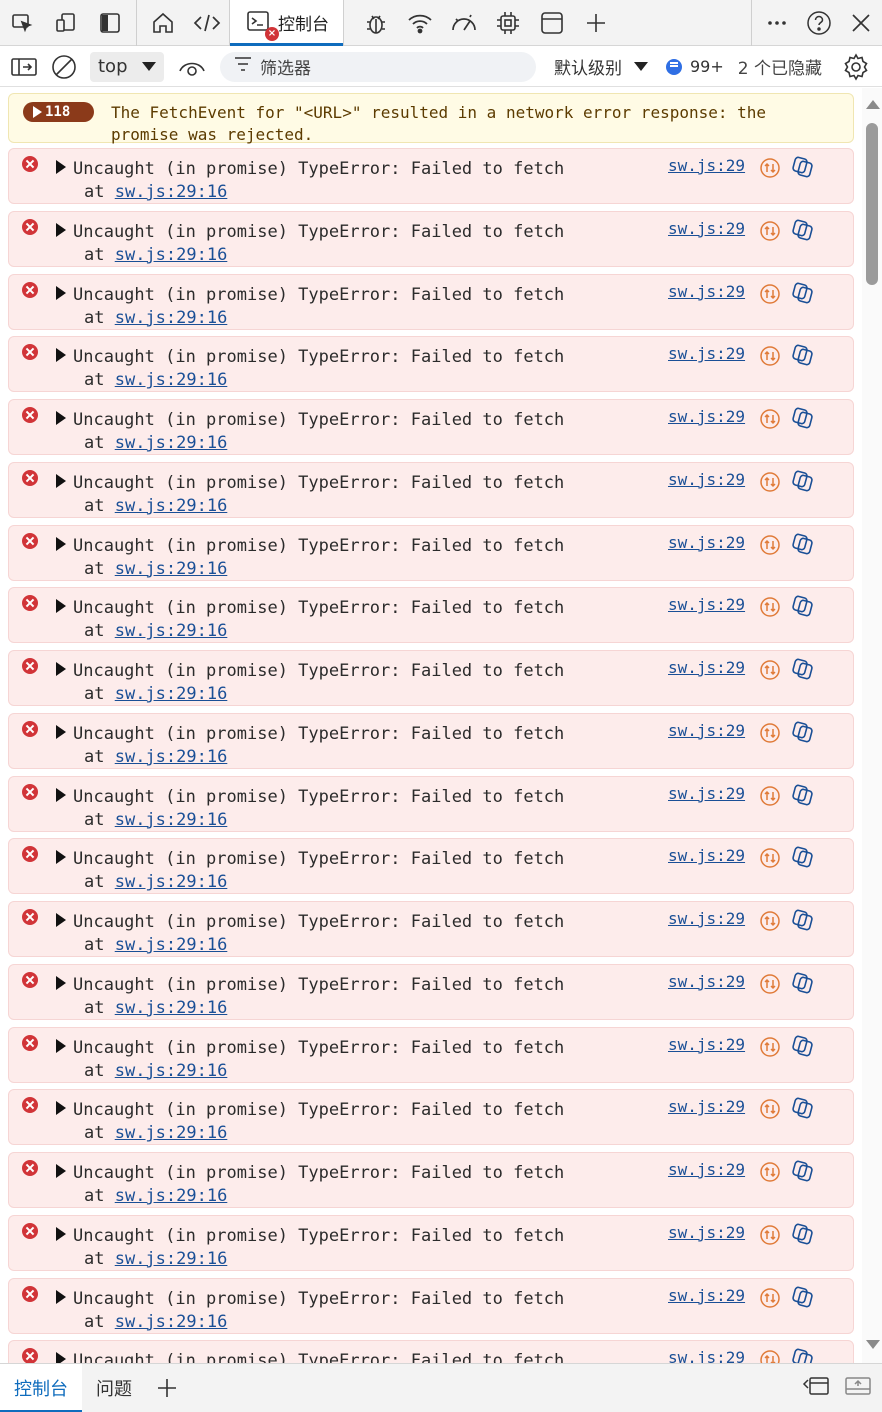 The height and width of the screenshot is (1412, 882). Describe the element at coordinates (780, 66) in the screenshot. I see `hidden-count: 2 个已隐藏` at that location.